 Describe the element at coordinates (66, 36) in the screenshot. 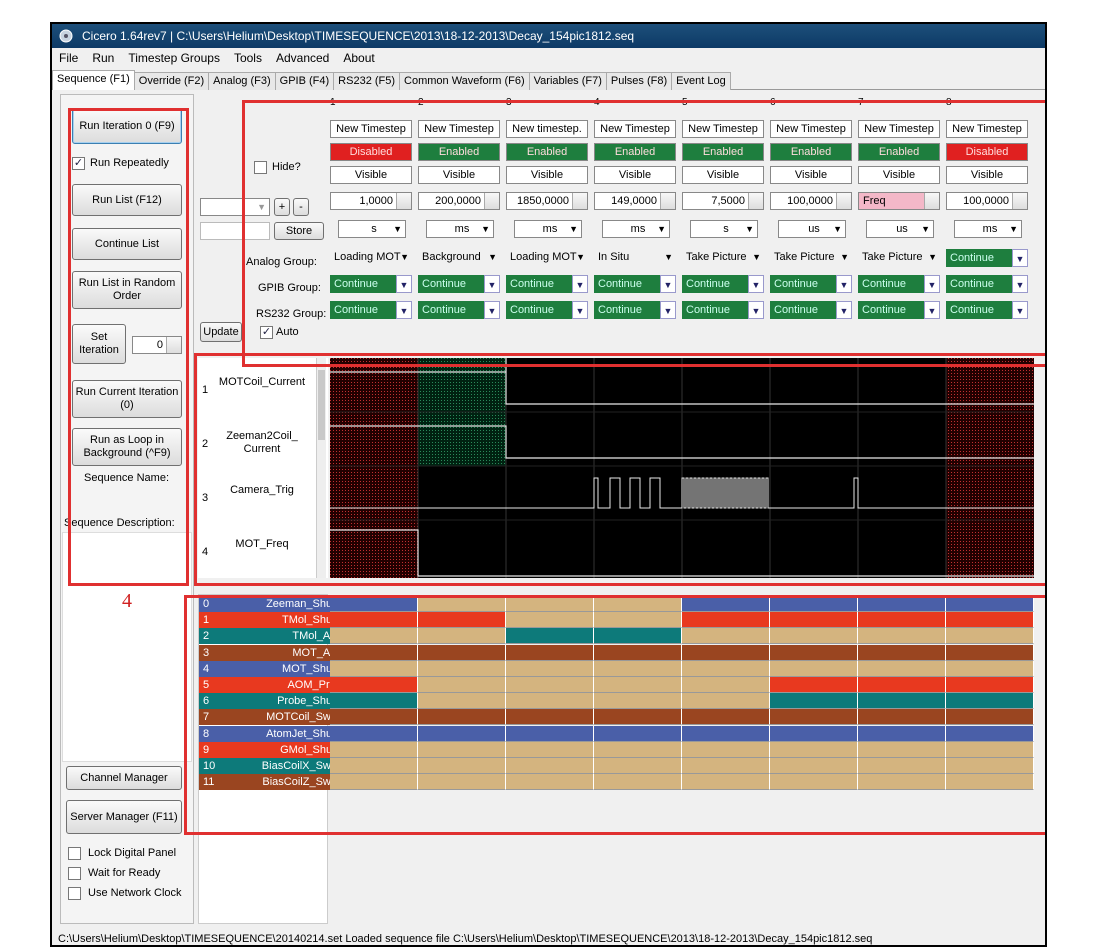

I see `app-icon` at that location.